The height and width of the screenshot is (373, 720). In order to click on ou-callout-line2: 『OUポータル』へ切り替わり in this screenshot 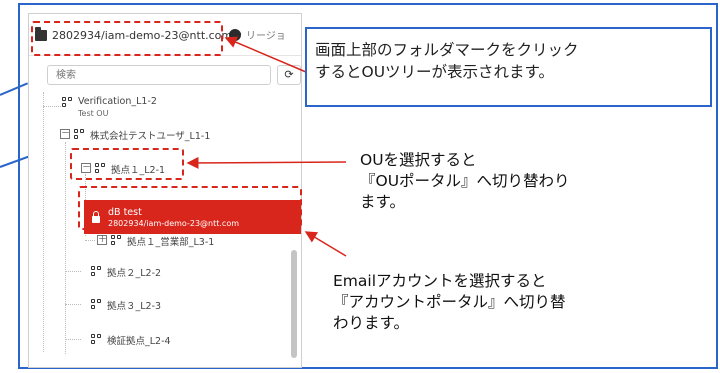, I will do `click(465, 180)`.